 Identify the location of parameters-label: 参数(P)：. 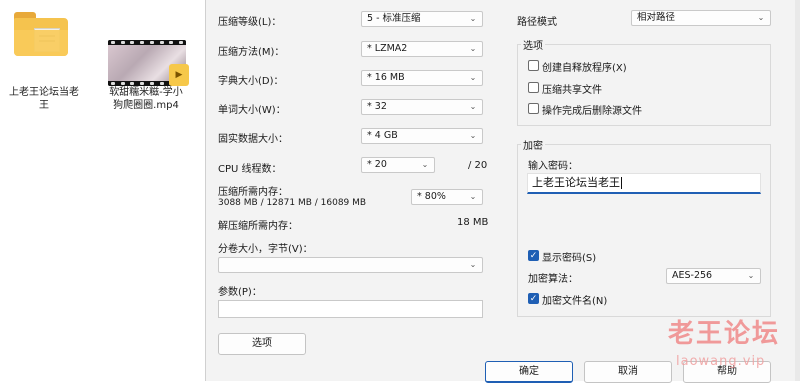
(240, 292).